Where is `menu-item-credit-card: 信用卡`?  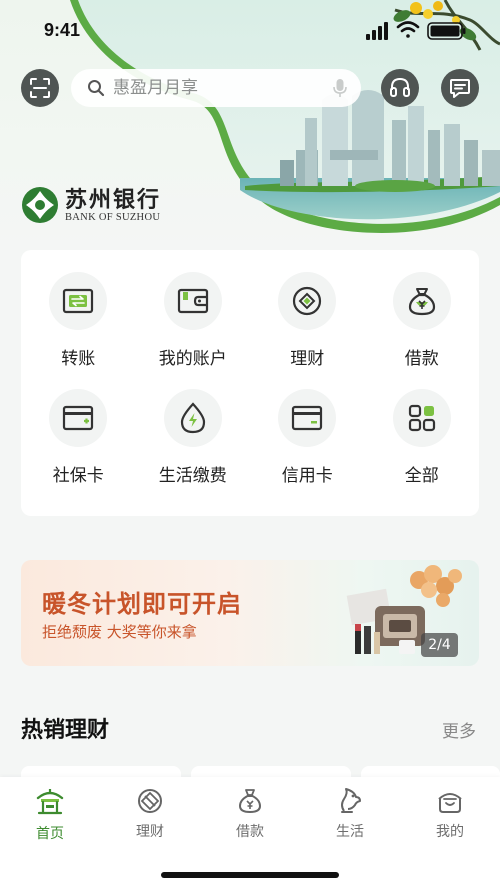 menu-item-credit-card: 信用卡 is located at coordinates (307, 437).